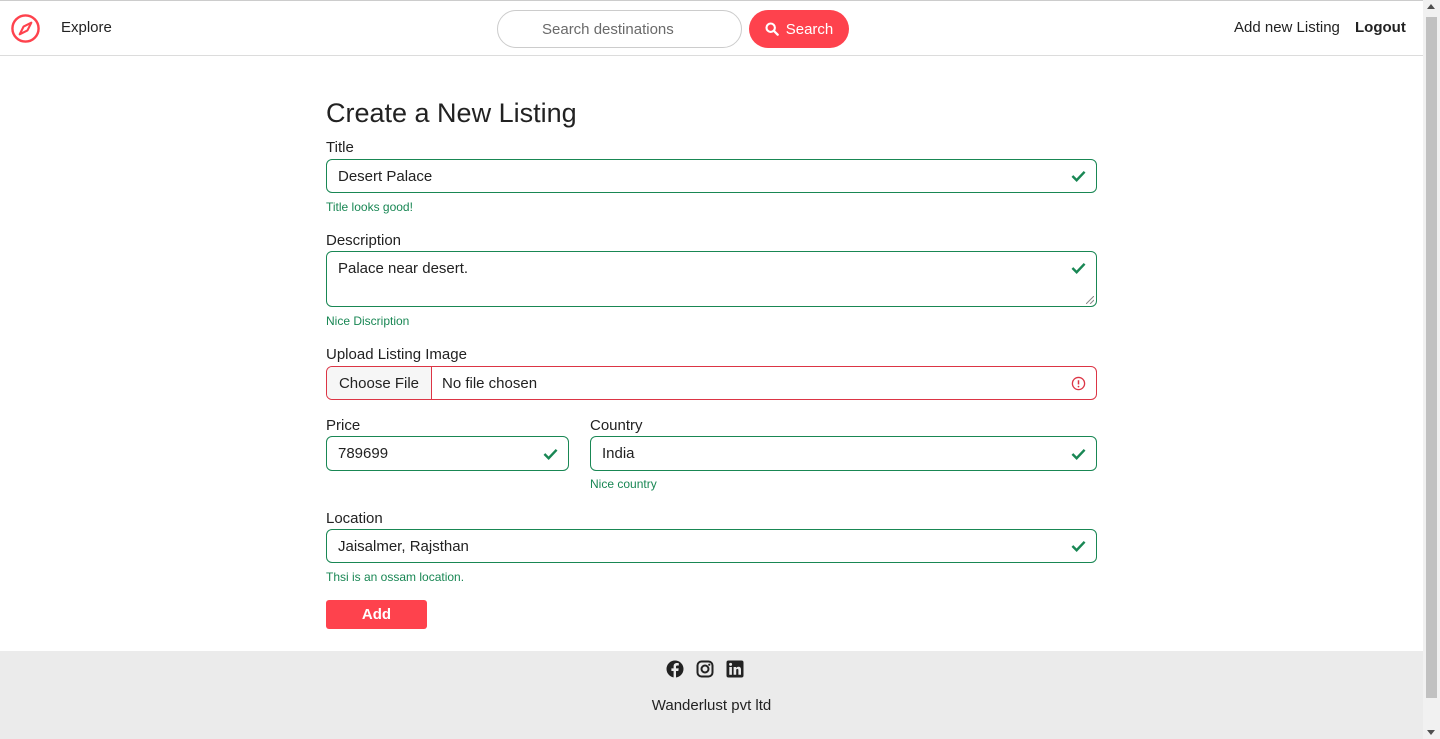  Describe the element at coordinates (86, 27) in the screenshot. I see `nav-explore-link: Explore` at that location.